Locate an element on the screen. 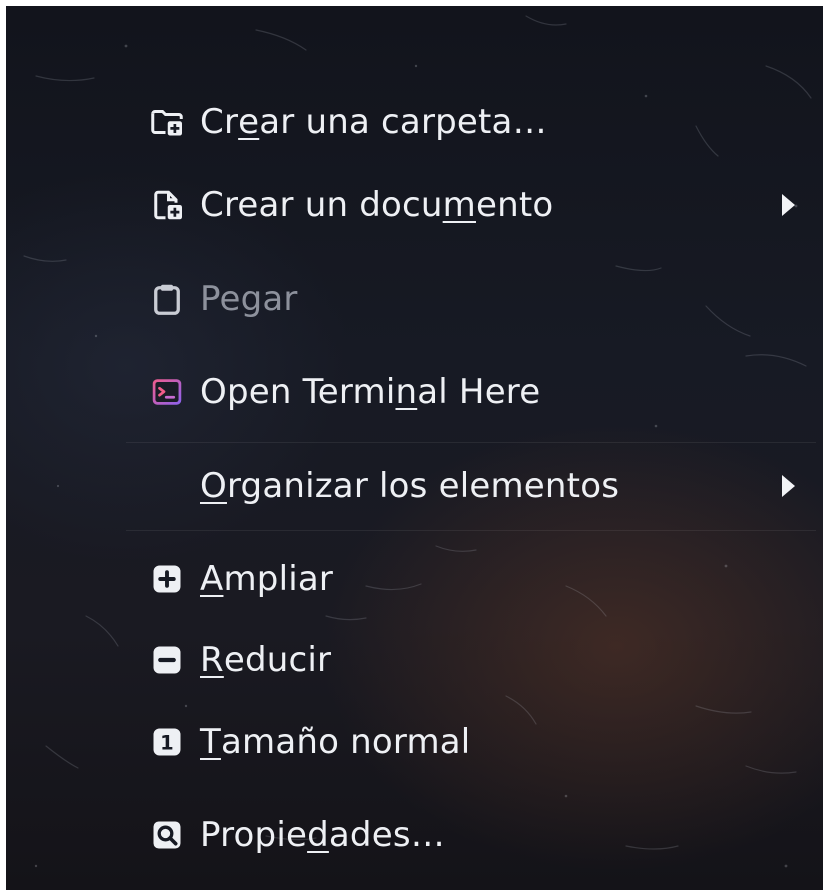  menu-item-zoom-normal: 1 Tamaño normal is located at coordinates (414, 742).